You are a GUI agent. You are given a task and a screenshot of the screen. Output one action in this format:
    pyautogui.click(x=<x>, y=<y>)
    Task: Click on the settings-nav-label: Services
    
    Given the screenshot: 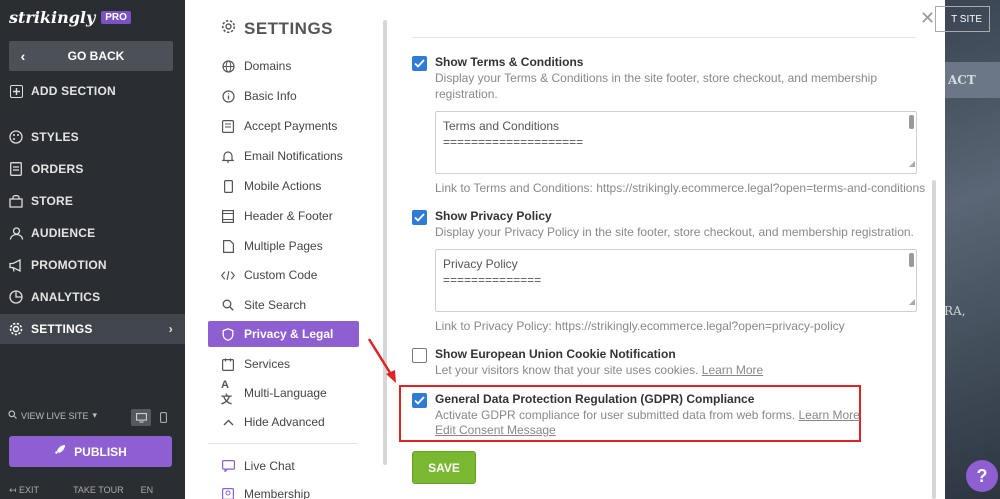 What is the action you would take?
    pyautogui.click(x=267, y=364)
    